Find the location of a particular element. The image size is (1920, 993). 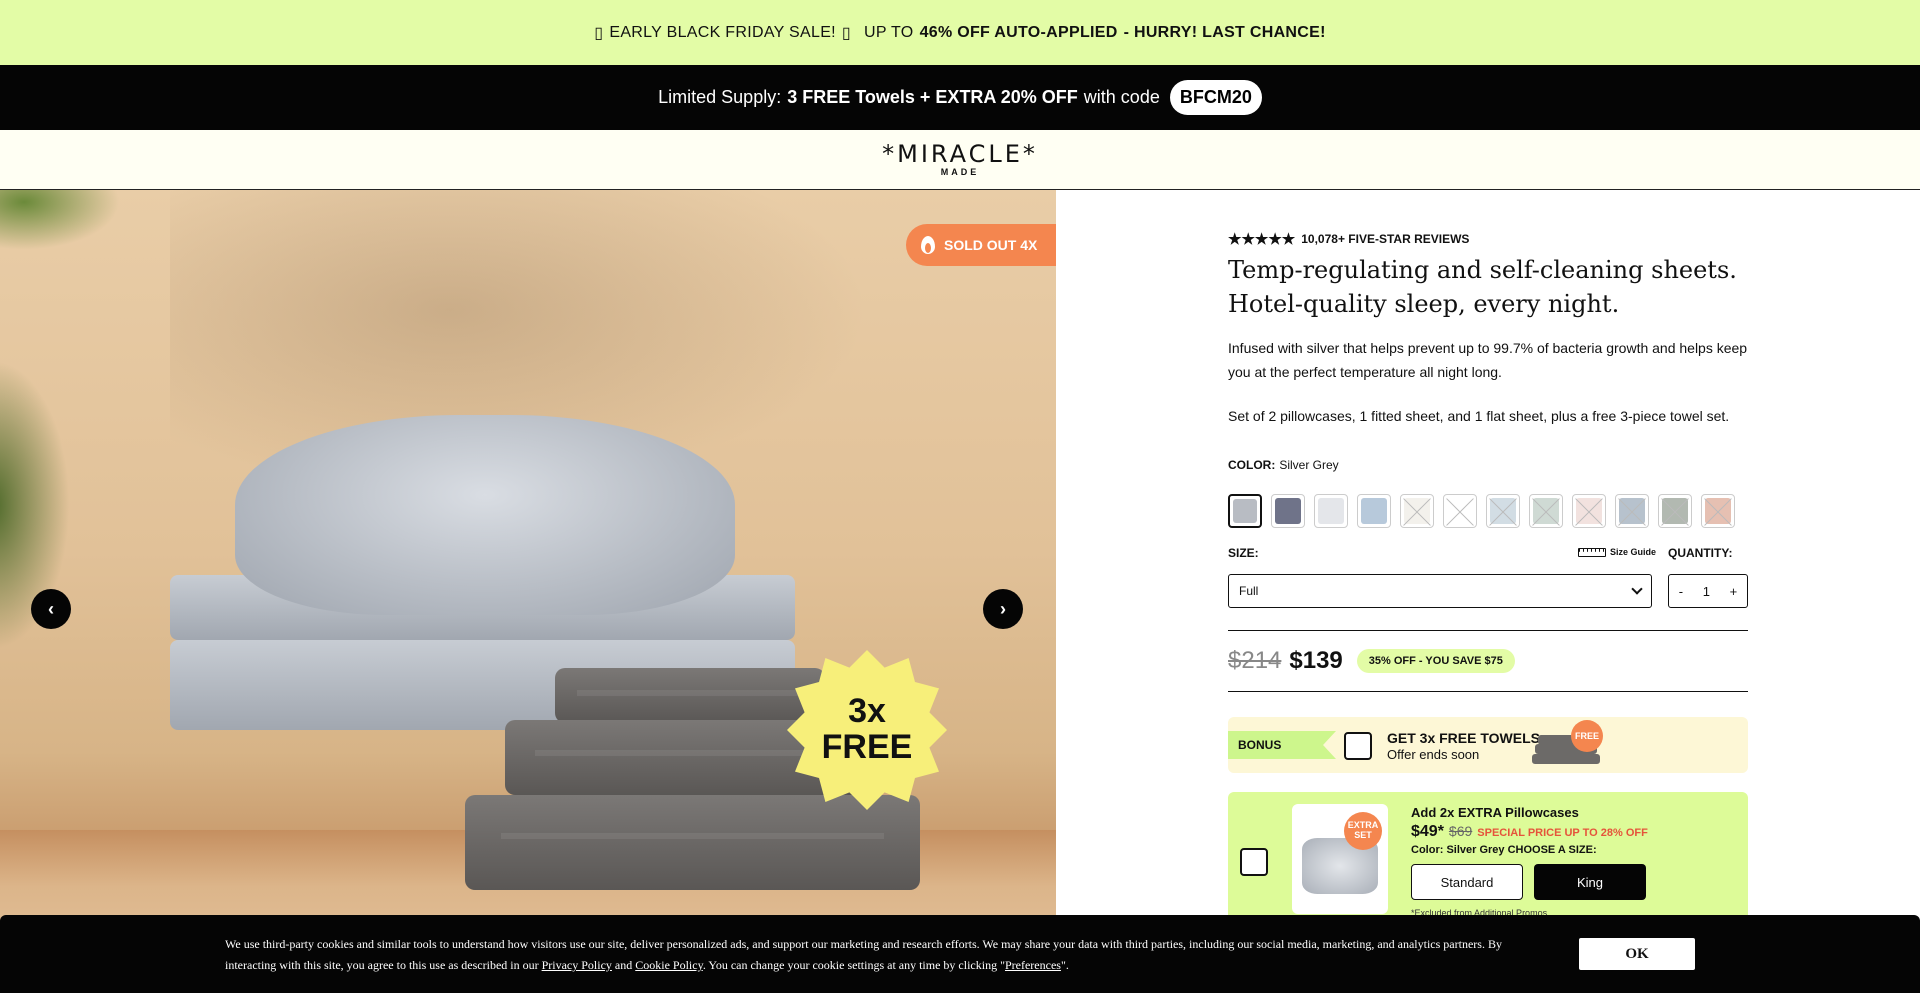

free-tag: FREE is located at coordinates (1587, 736).